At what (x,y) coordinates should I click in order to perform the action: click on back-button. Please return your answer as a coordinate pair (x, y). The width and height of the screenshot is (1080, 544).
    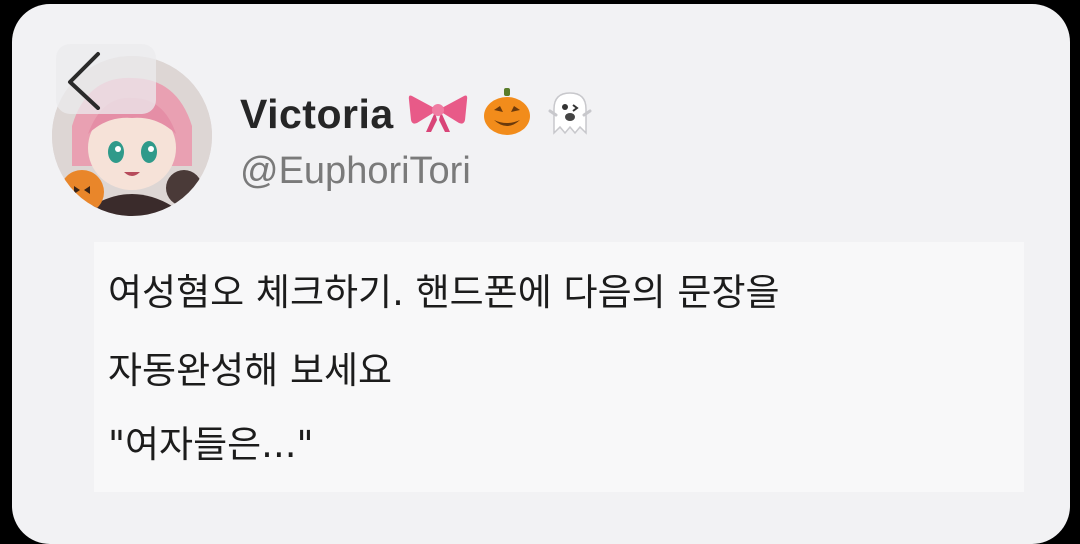
    Looking at the image, I should click on (106, 79).